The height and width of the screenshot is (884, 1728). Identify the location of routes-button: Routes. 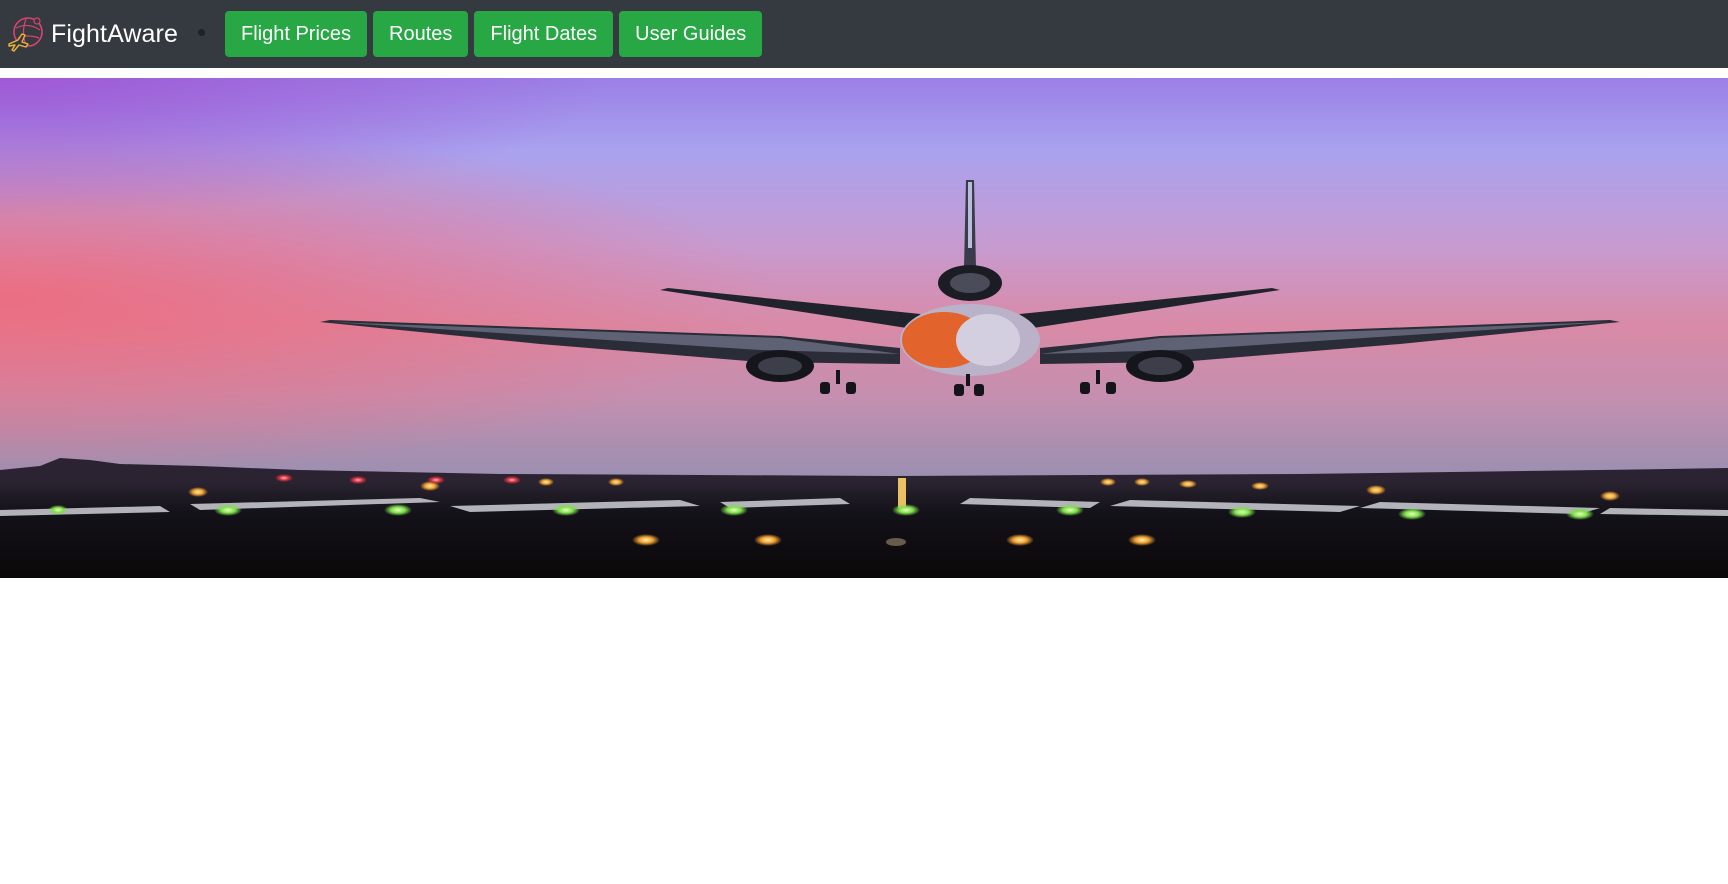
(421, 34).